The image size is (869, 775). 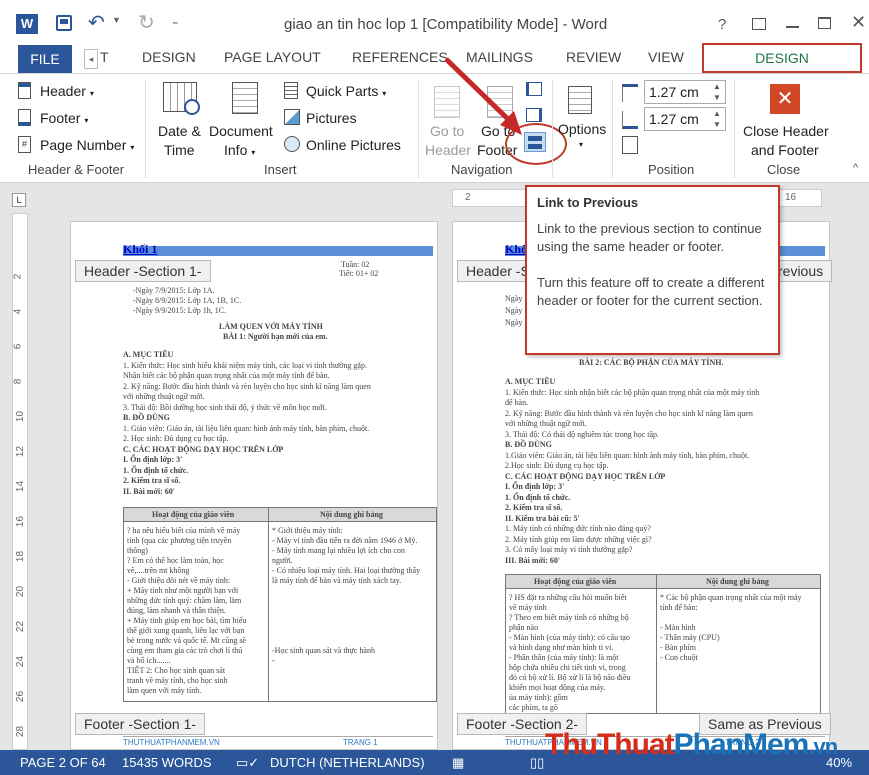 What do you see at coordinates (785, 99) in the screenshot?
I see `close-header-footer-icon: ✕` at bounding box center [785, 99].